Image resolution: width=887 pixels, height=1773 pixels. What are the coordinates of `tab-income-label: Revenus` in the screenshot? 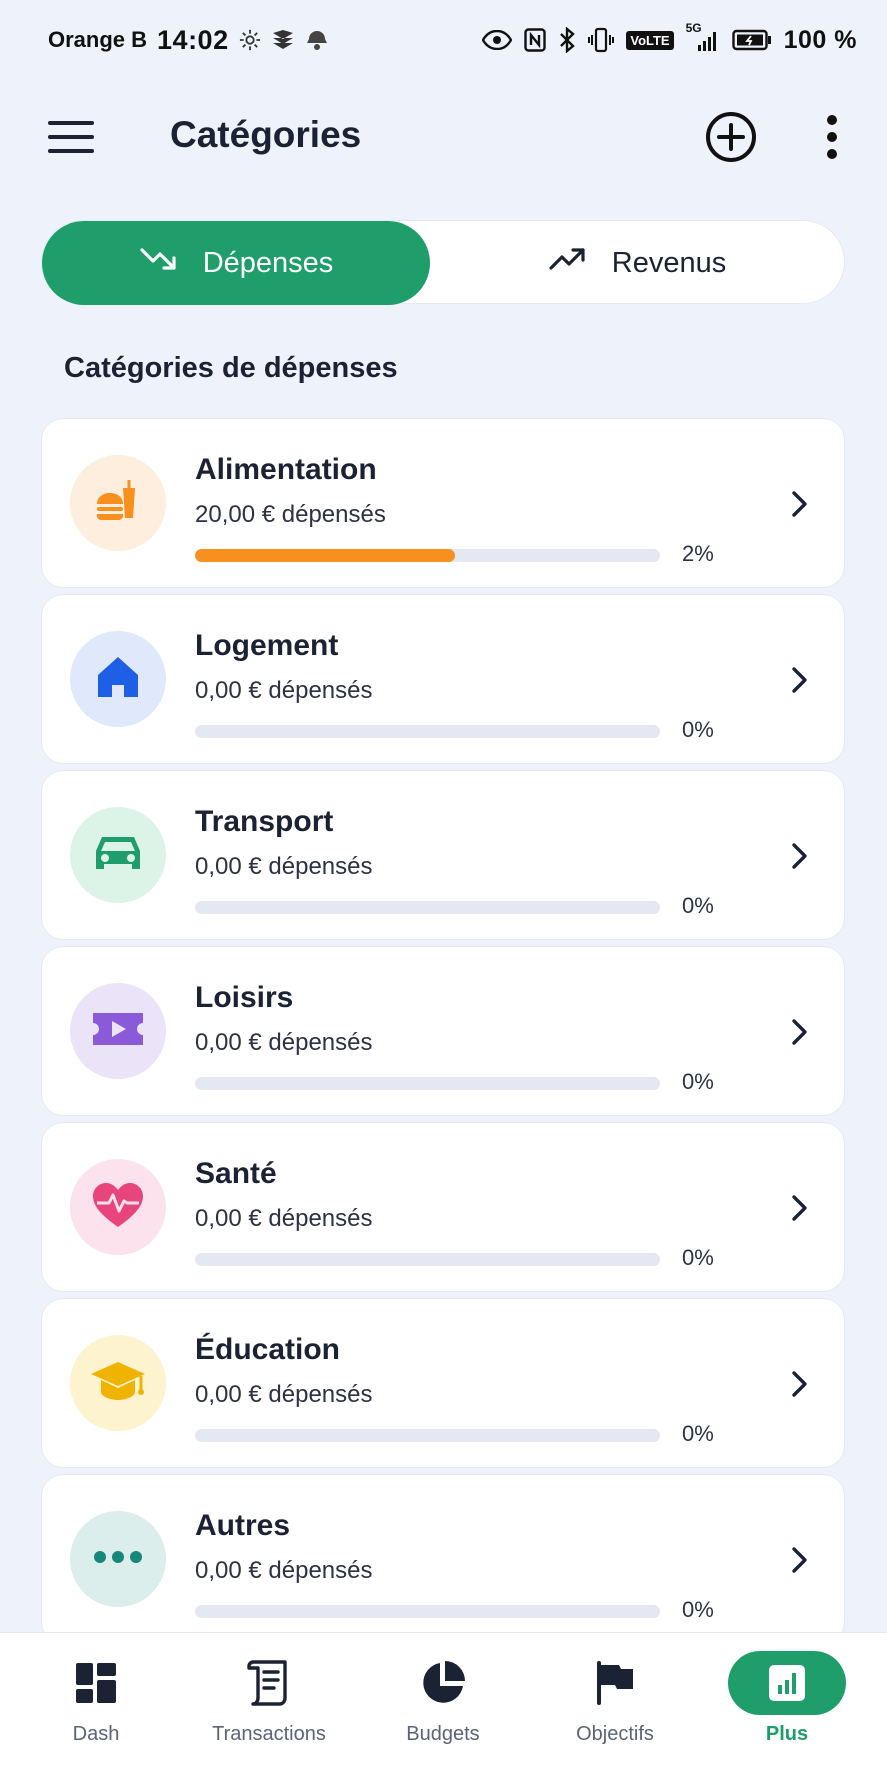 It's located at (669, 262).